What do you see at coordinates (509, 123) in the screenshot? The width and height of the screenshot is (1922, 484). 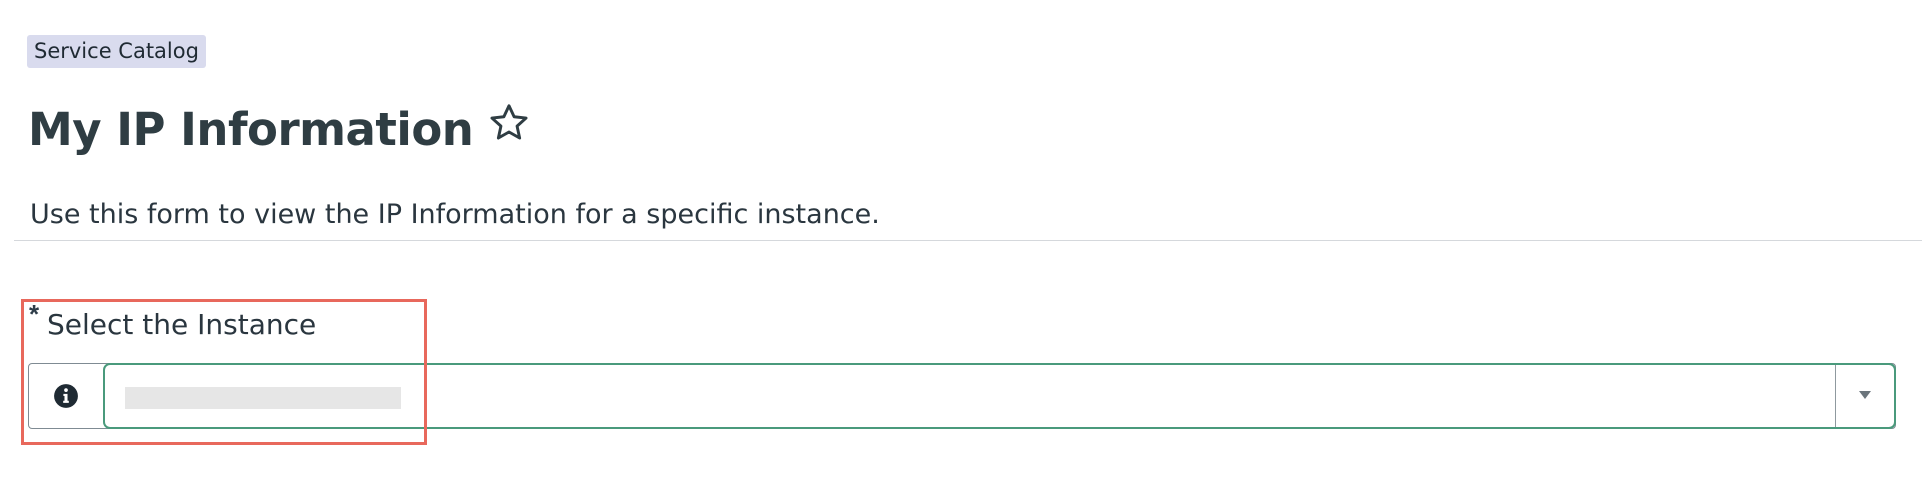 I see `star-icon` at bounding box center [509, 123].